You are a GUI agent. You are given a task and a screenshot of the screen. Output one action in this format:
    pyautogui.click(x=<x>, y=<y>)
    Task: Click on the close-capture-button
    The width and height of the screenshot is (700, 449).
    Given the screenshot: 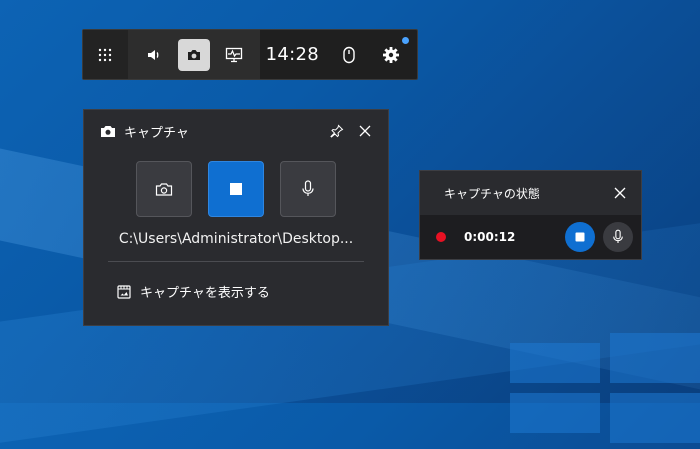 What is the action you would take?
    pyautogui.click(x=365, y=131)
    